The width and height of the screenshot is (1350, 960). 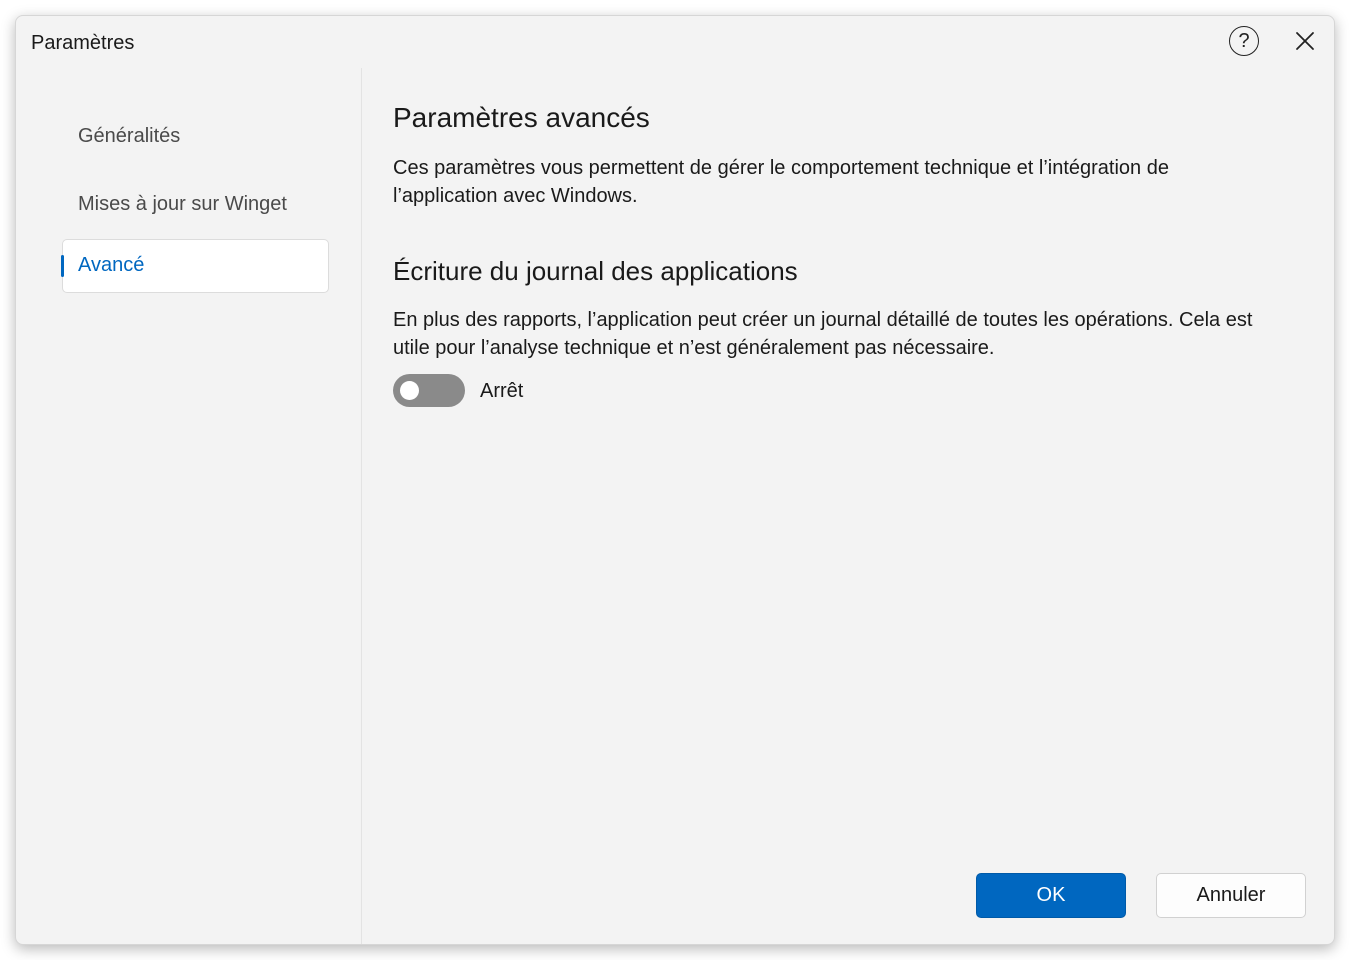 What do you see at coordinates (1305, 41) in the screenshot?
I see `close-icon` at bounding box center [1305, 41].